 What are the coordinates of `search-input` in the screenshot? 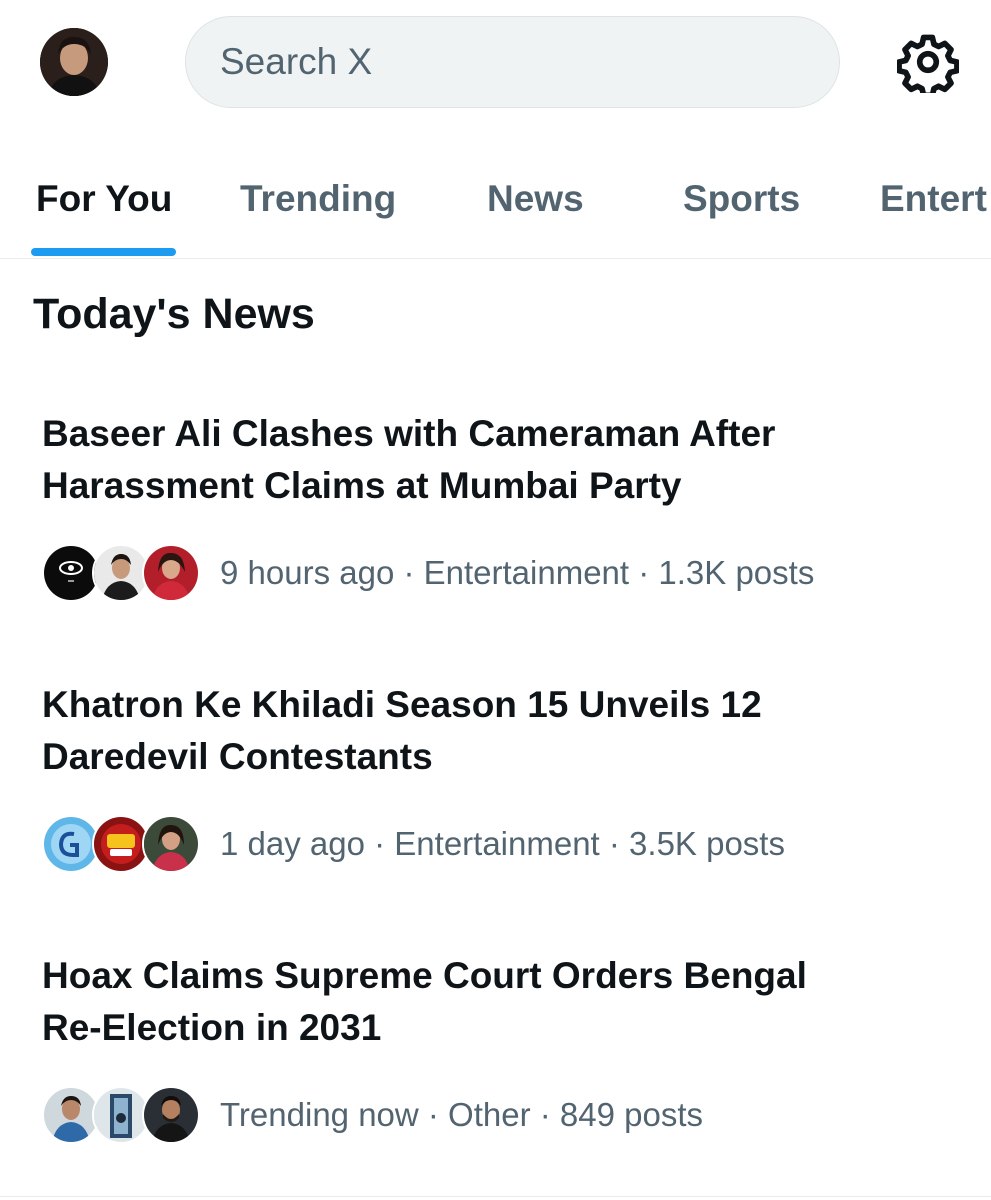 It's located at (500, 62).